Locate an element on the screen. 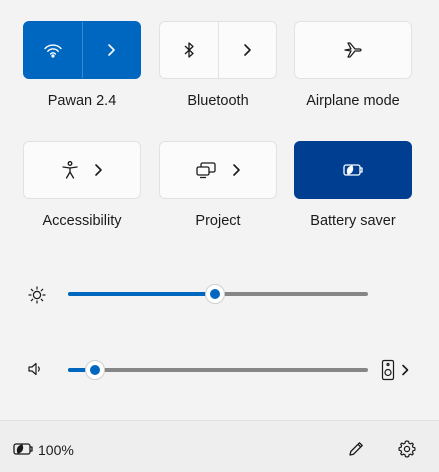  wifi-toggle is located at coordinates (53, 50).